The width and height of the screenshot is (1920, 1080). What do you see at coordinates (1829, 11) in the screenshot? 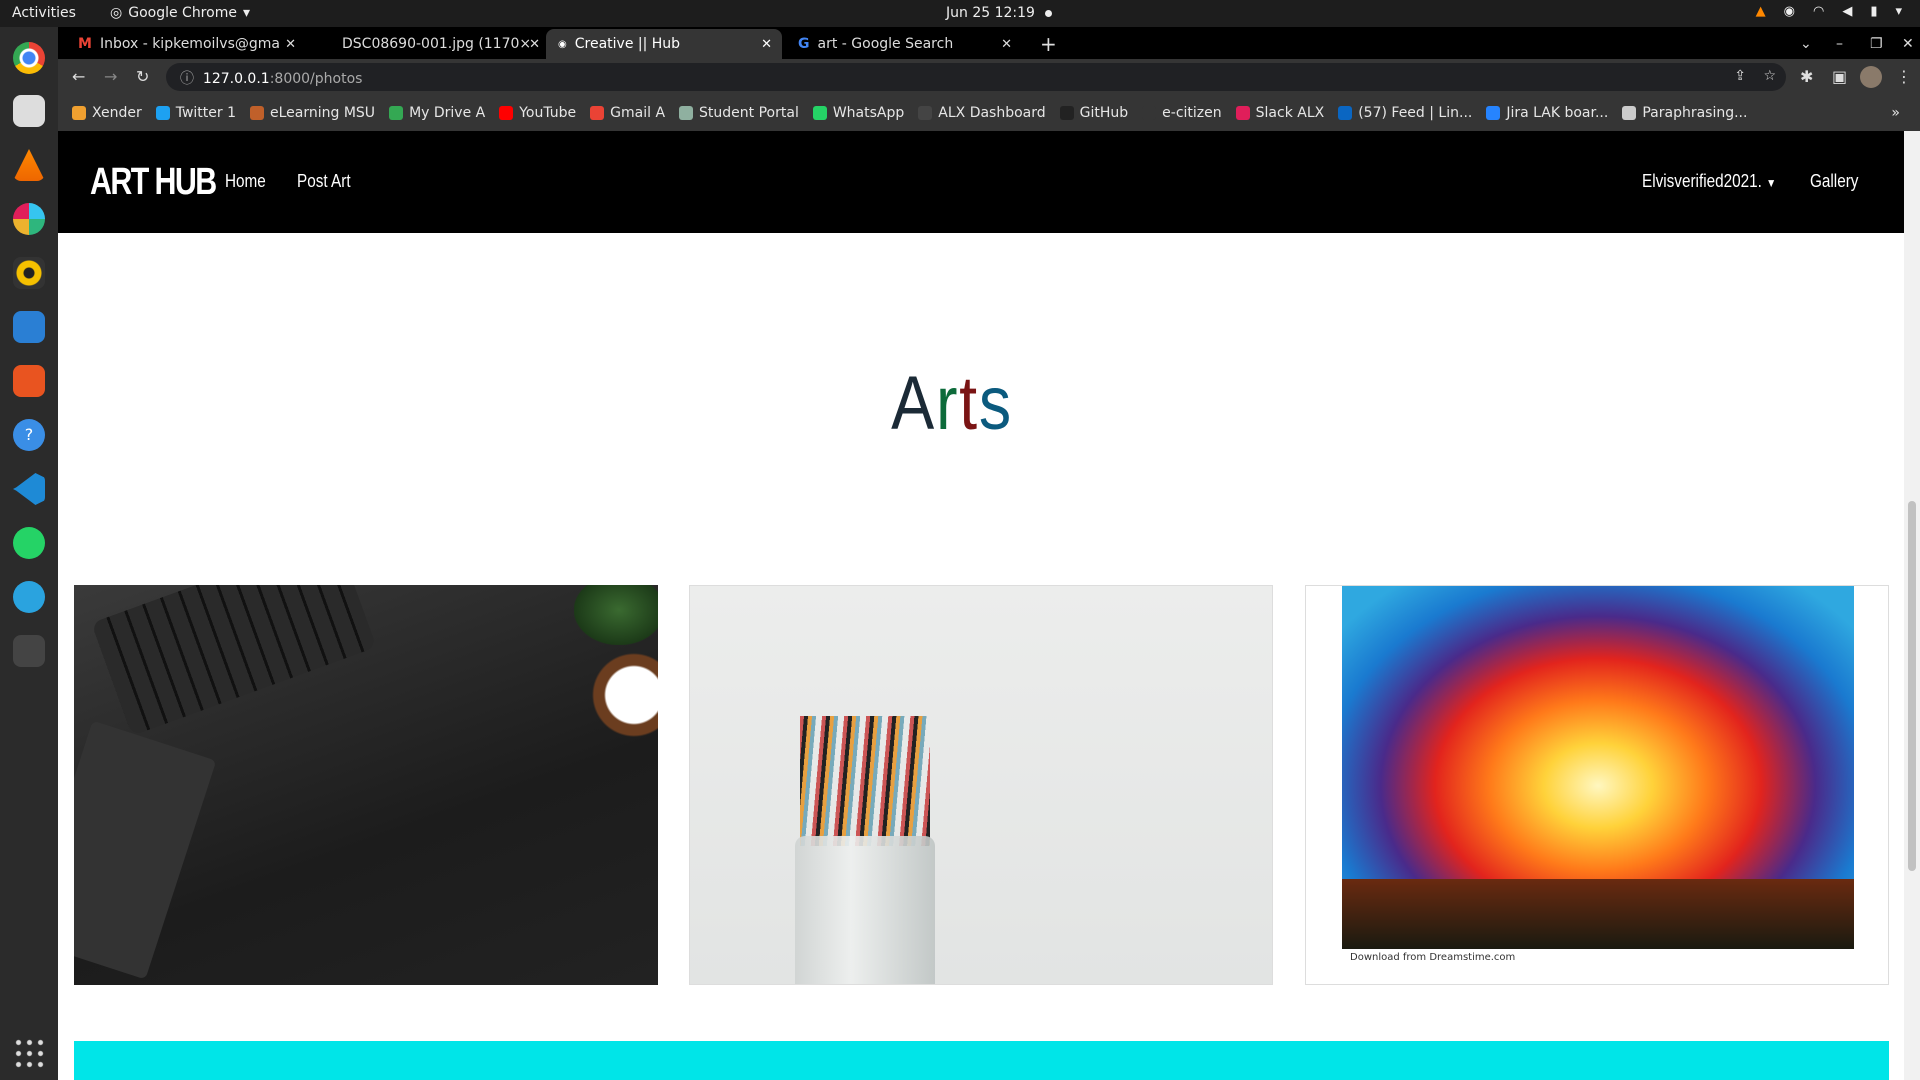
I see `system-tray: ▲ ◉ ◠ ◀ ▮ ▾` at bounding box center [1829, 11].